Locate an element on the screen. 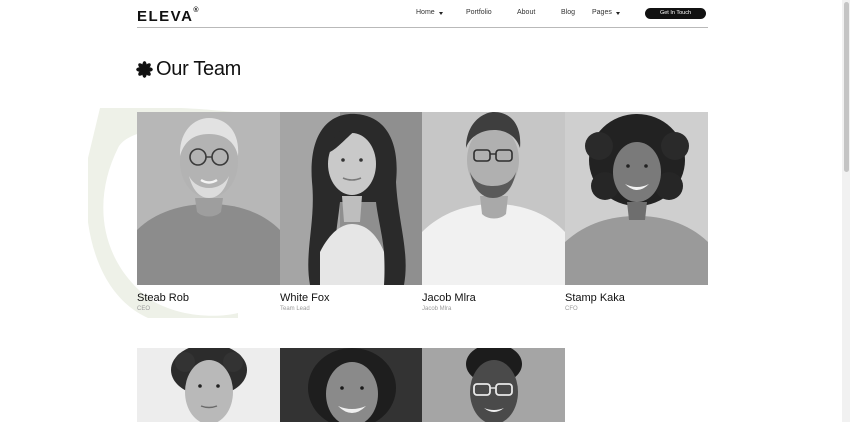  nav-pages-label: Pages is located at coordinates (602, 12).